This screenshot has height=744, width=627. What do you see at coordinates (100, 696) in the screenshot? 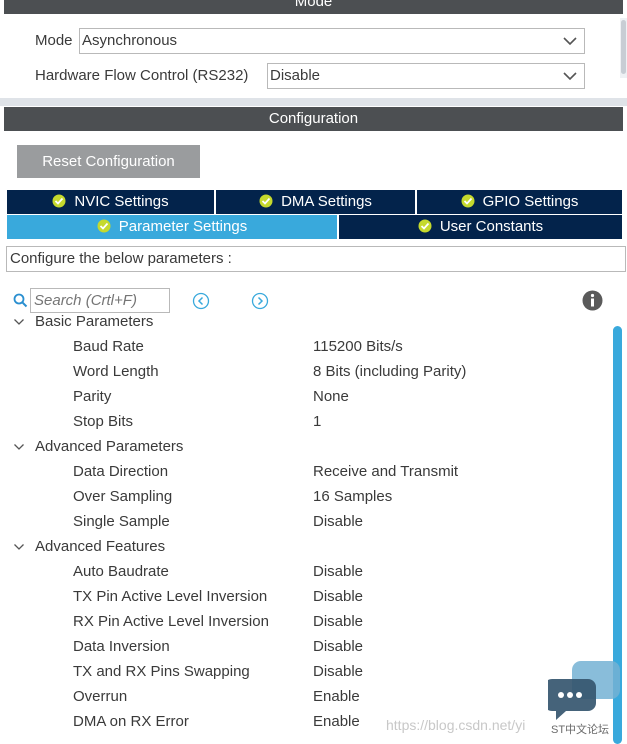
I see `param-label: Overrun` at bounding box center [100, 696].